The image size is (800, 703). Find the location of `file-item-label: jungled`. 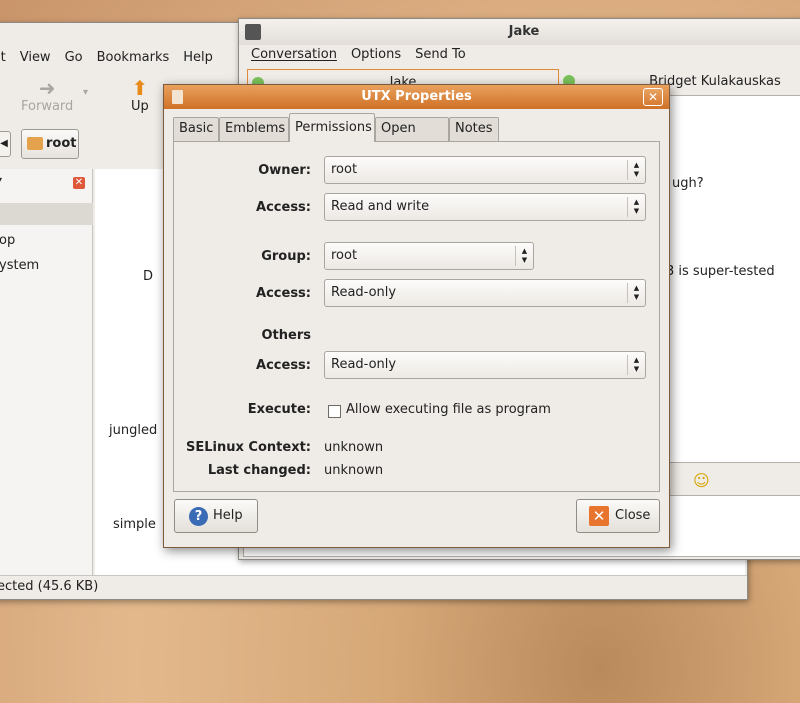

file-item-label: jungled is located at coordinates (133, 430).